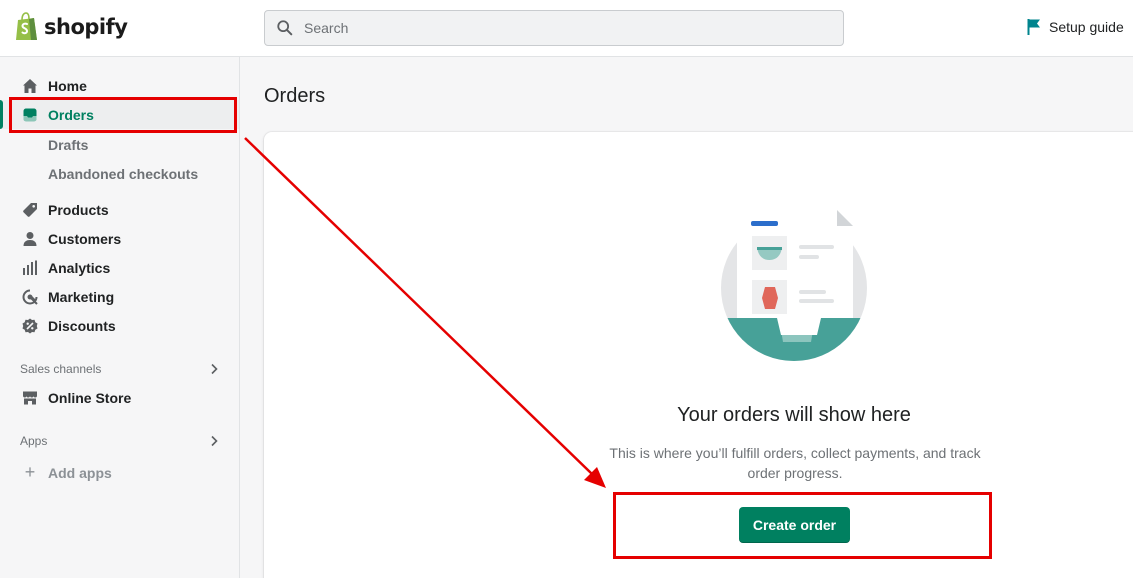 This screenshot has width=1133, height=578. What do you see at coordinates (794, 285) in the screenshot?
I see `orders-empty-illustration` at bounding box center [794, 285].